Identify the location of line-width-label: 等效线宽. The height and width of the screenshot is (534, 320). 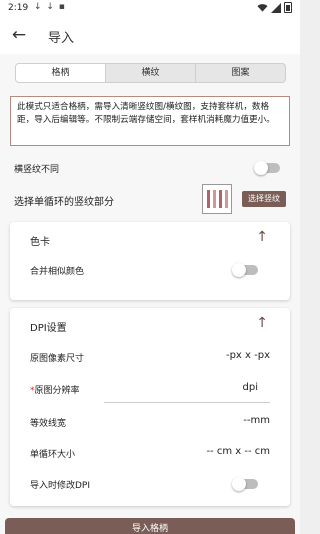
(48, 424).